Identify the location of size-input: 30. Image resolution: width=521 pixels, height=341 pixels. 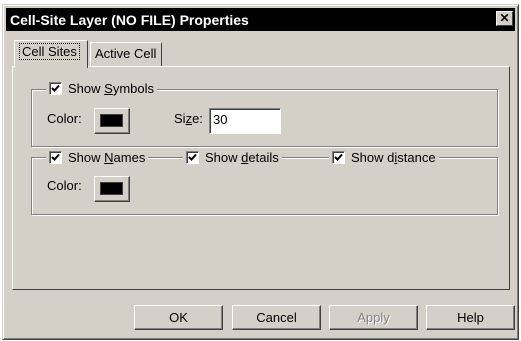
(245, 121).